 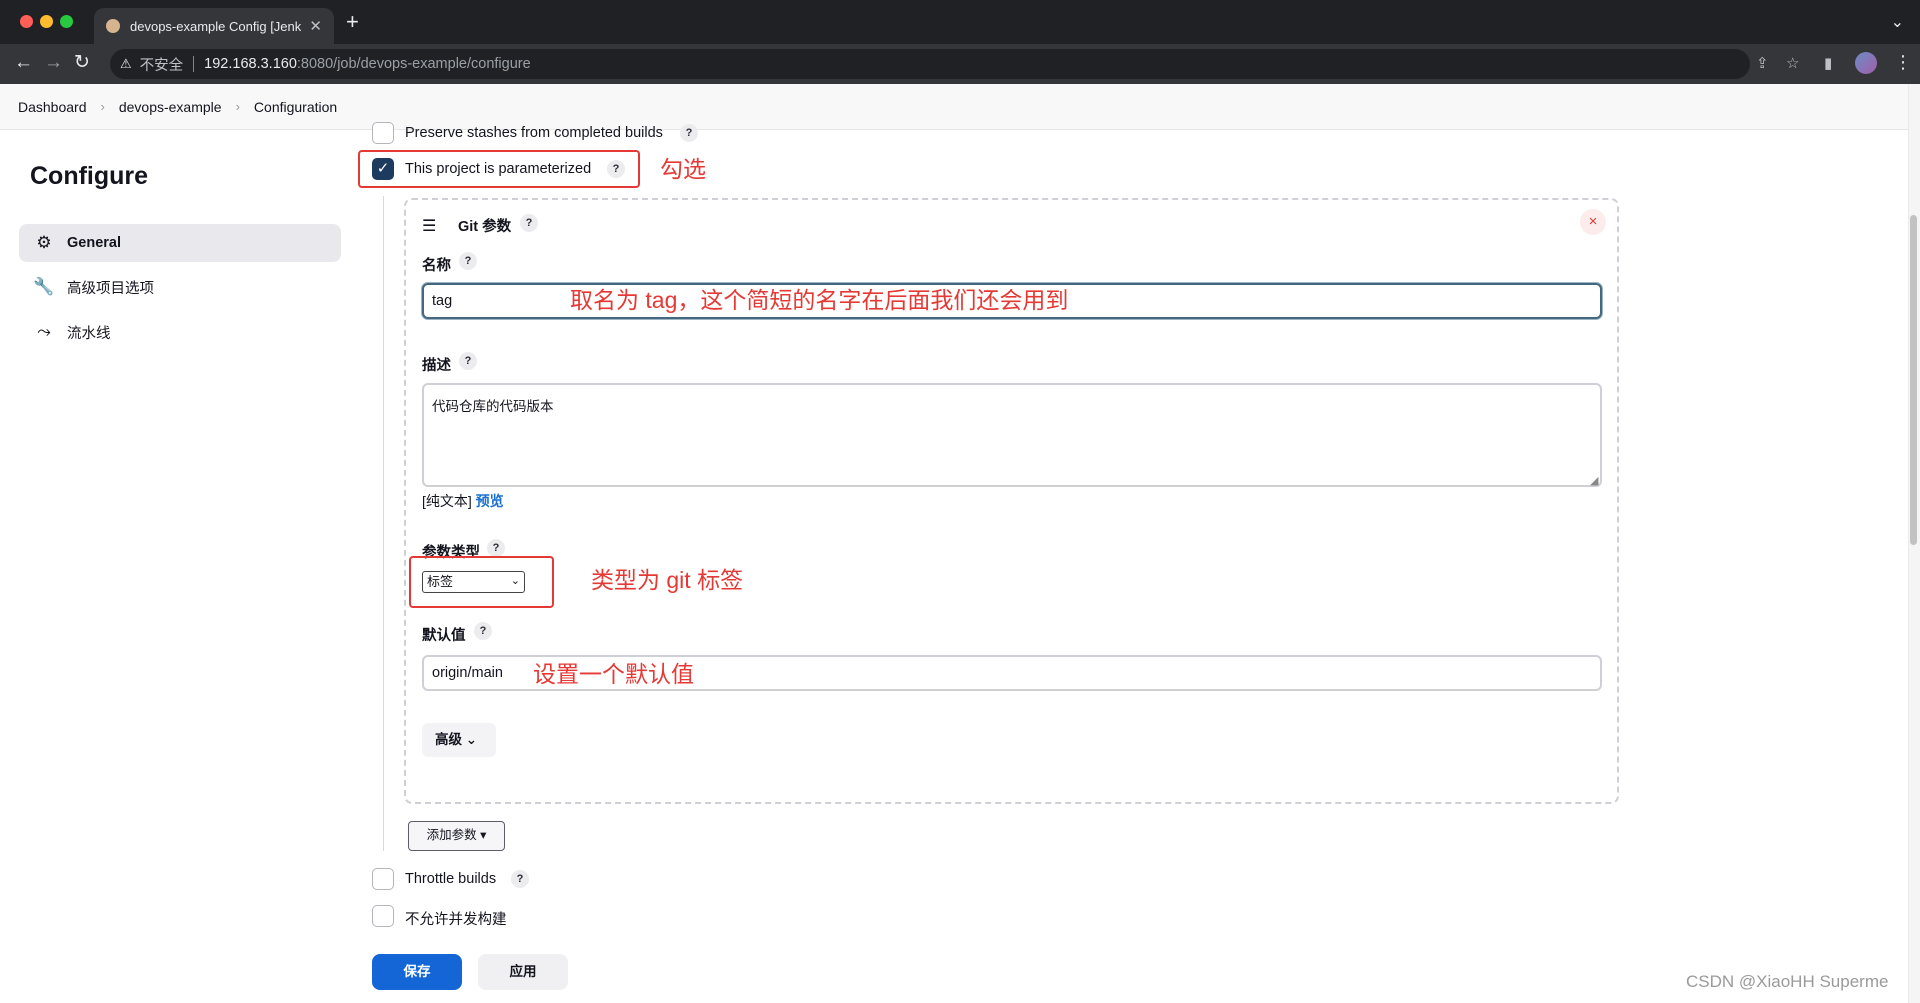 I want to click on new-tab-button: +, so click(x=352, y=22).